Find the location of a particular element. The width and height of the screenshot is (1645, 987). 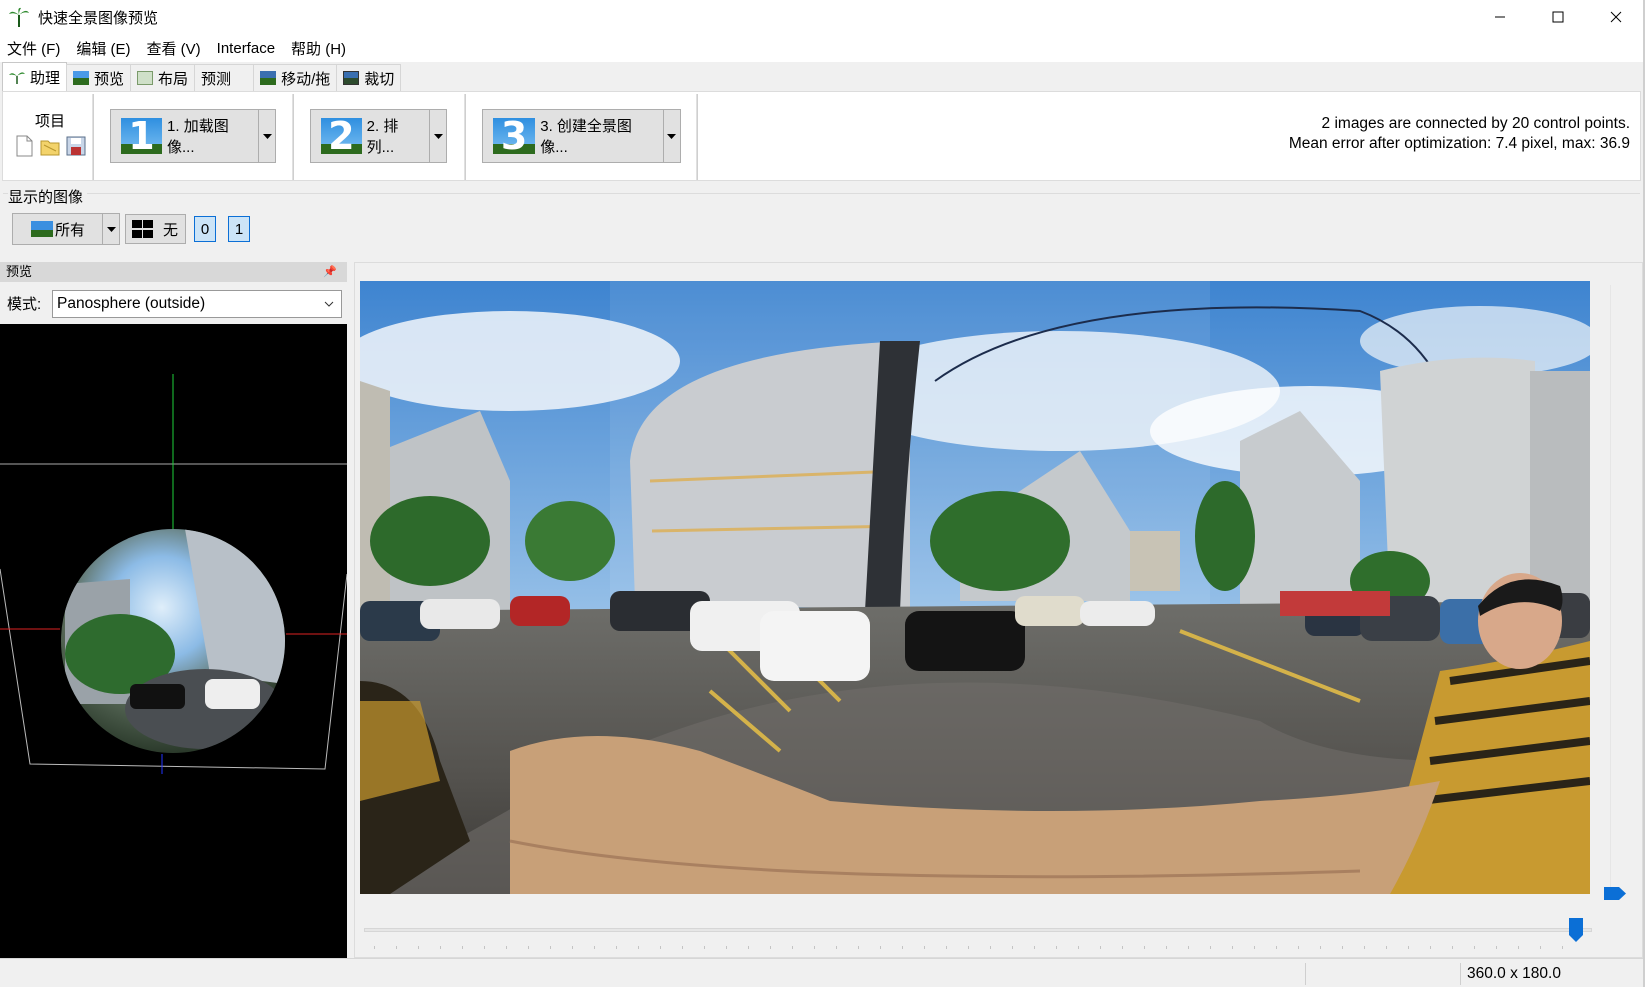

tab-bar: 助理 预览 布局 预测 移动/拖 裁切 is located at coordinates (821, 76).